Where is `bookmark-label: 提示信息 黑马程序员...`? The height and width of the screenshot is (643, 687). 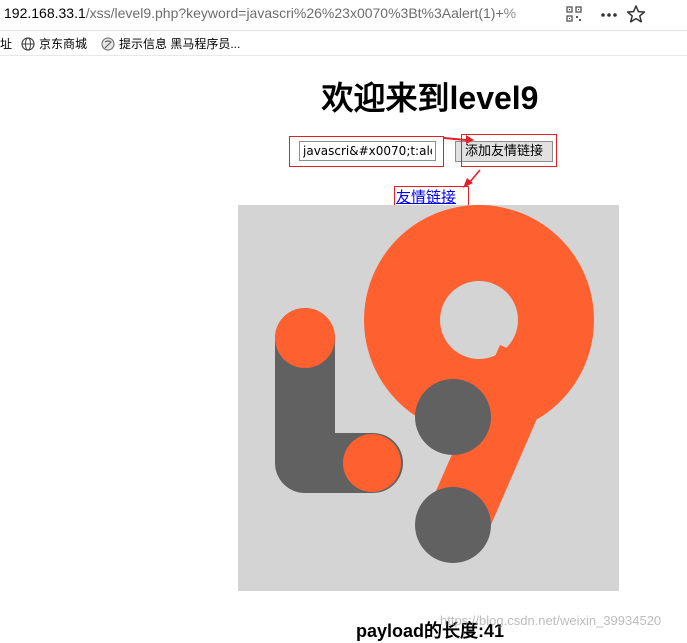
bookmark-label: 提示信息 黑马程序员... is located at coordinates (180, 44).